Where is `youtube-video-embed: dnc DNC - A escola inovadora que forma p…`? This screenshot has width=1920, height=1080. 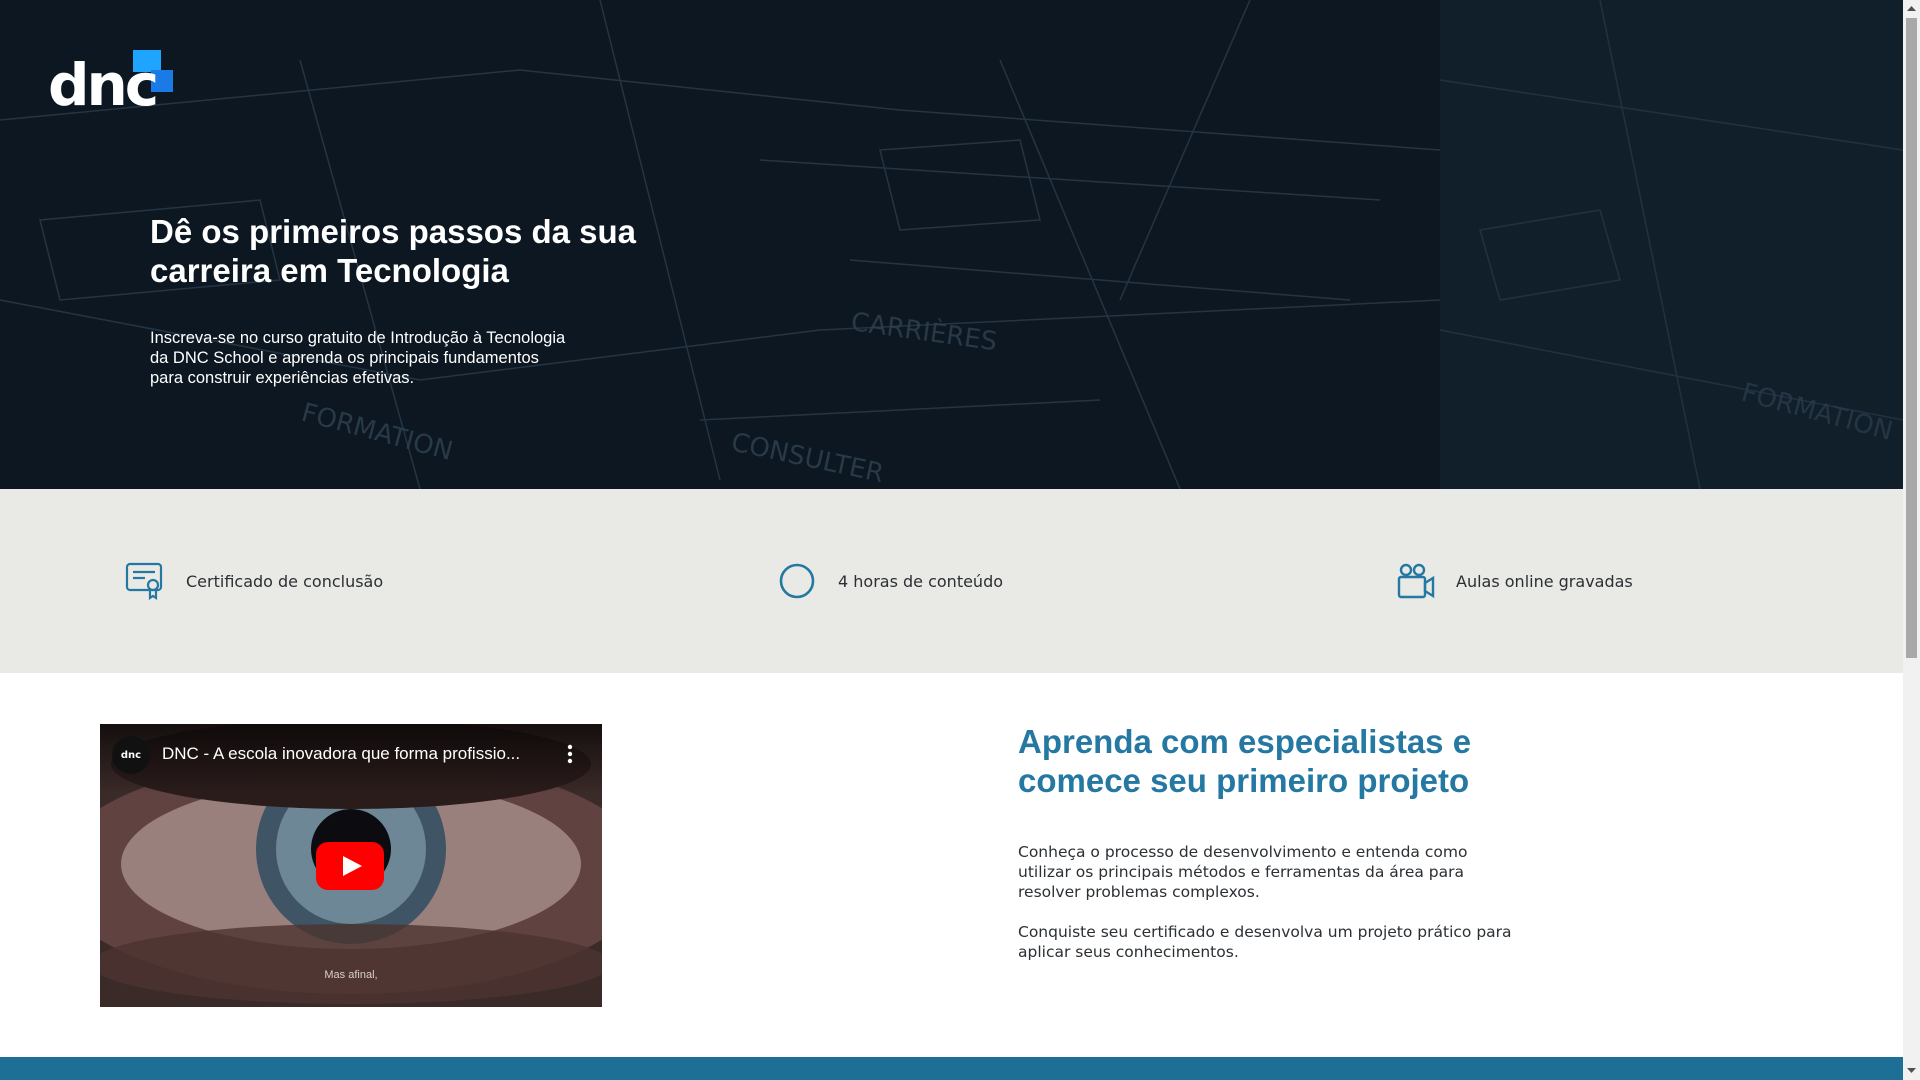 youtube-video-embed: dnc DNC - A escola inovadora que forma p… is located at coordinates (351, 865).